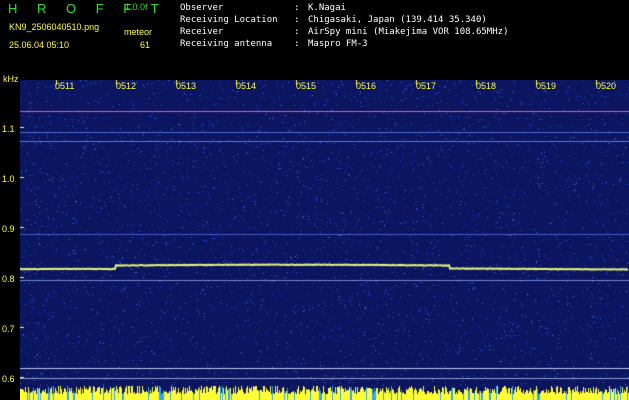 This screenshot has width=629, height=400. I want to click on y-tick-label: 0.6, so click(8, 379).